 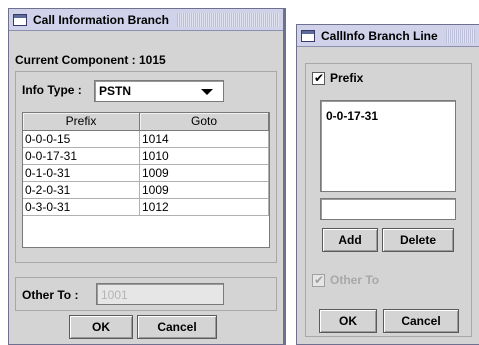 I want to click on other-to-input: 1001, so click(x=160, y=294).